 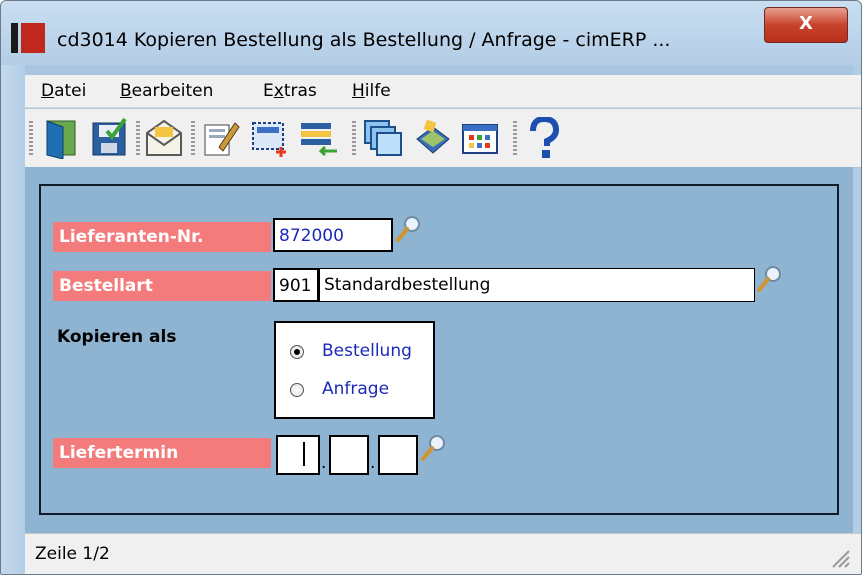 What do you see at coordinates (162, 453) in the screenshot?
I see `liefertermin-label: Liefertermin` at bounding box center [162, 453].